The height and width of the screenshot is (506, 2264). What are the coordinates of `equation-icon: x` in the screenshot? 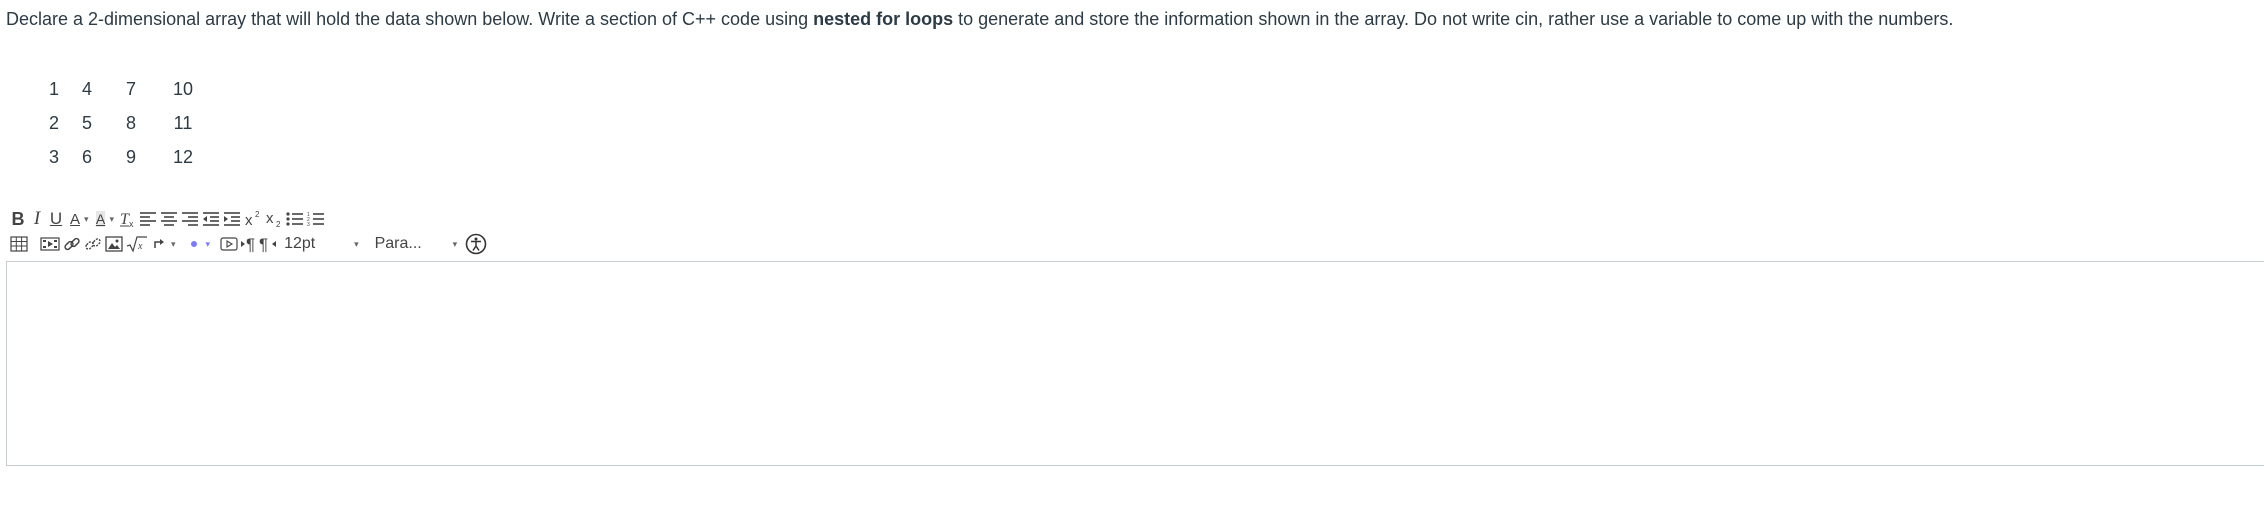 It's located at (136, 244).